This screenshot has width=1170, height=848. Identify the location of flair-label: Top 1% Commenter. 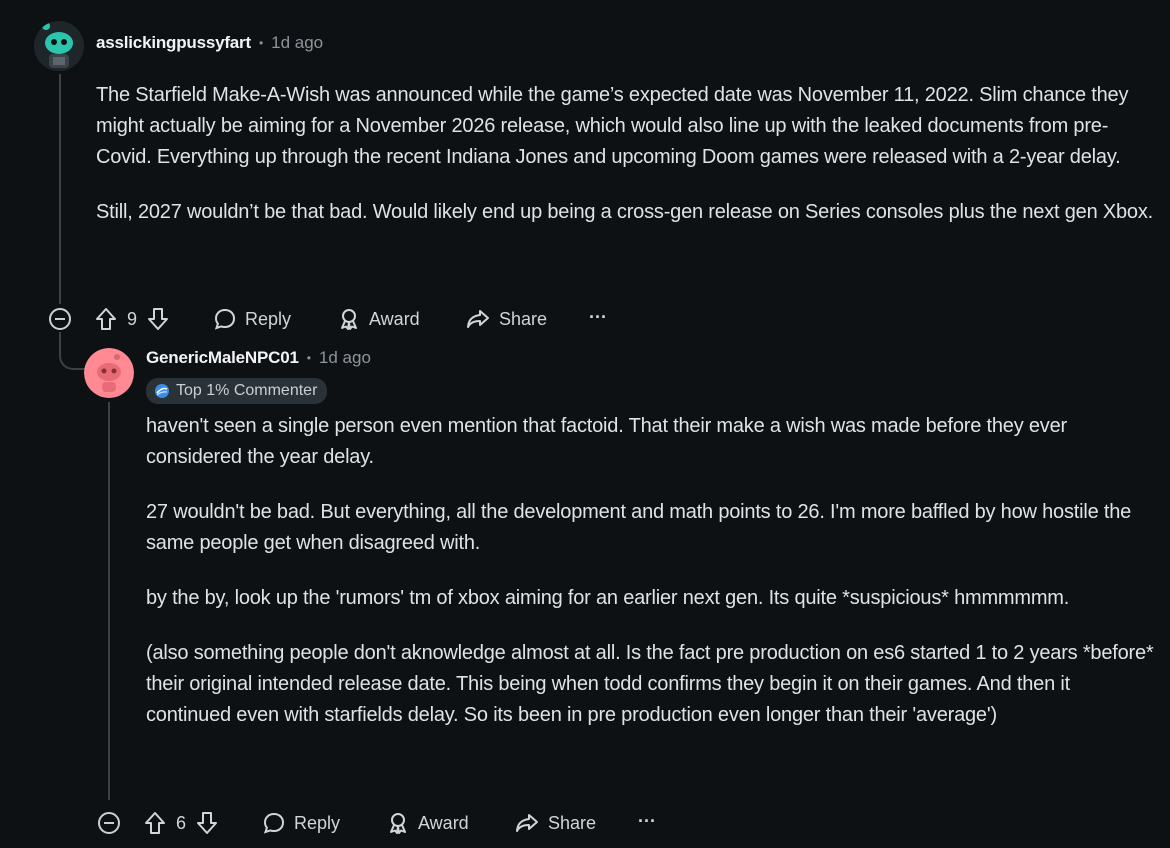
(247, 390).